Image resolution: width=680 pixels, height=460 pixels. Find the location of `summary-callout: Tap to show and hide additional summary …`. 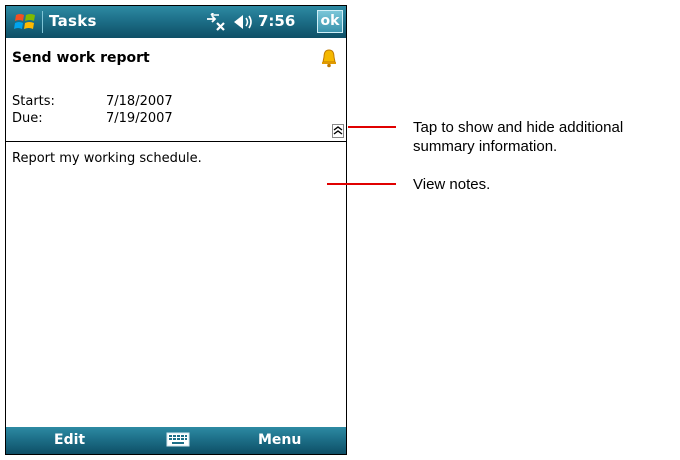

summary-callout: Tap to show and hide additional summary … is located at coordinates (518, 137).